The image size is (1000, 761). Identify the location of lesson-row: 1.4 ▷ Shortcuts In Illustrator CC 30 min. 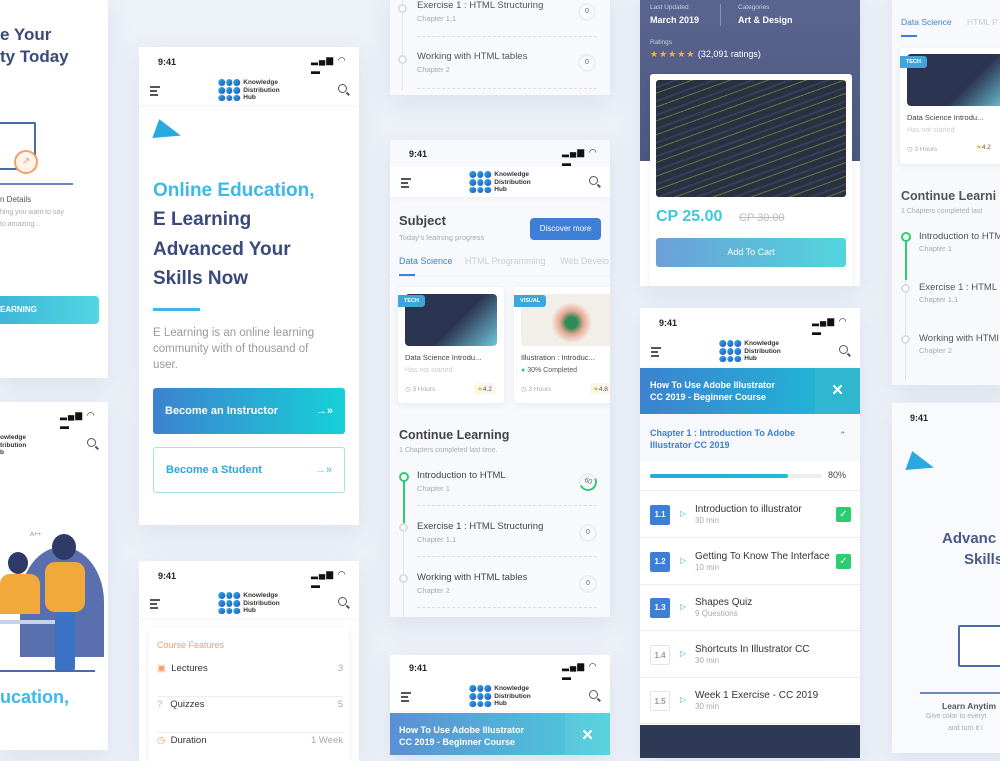
(750, 654).